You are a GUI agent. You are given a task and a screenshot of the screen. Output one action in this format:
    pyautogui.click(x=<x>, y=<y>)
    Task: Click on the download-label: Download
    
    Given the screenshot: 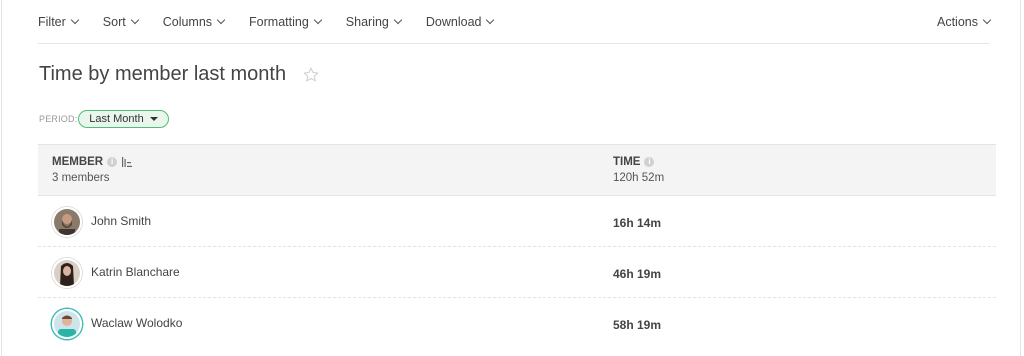 What is the action you would take?
    pyautogui.click(x=453, y=21)
    